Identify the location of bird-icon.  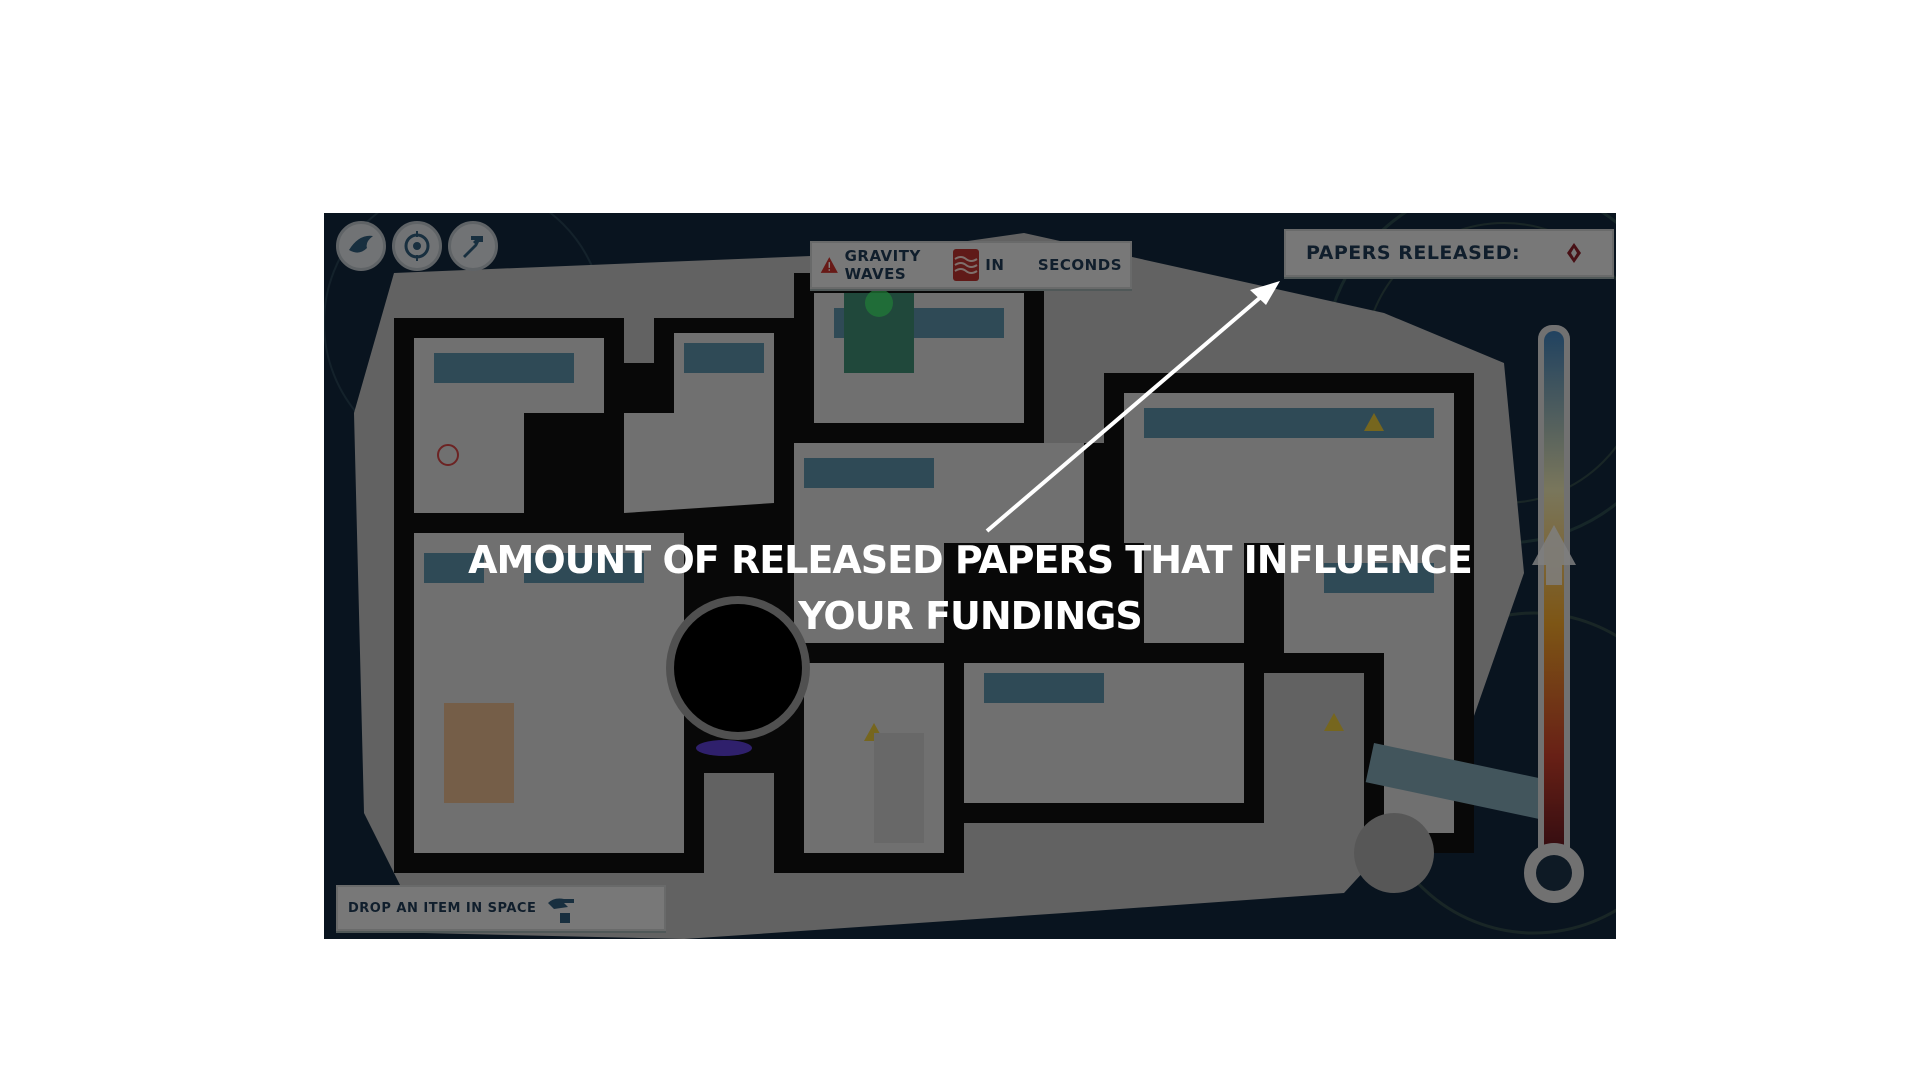
(361, 244).